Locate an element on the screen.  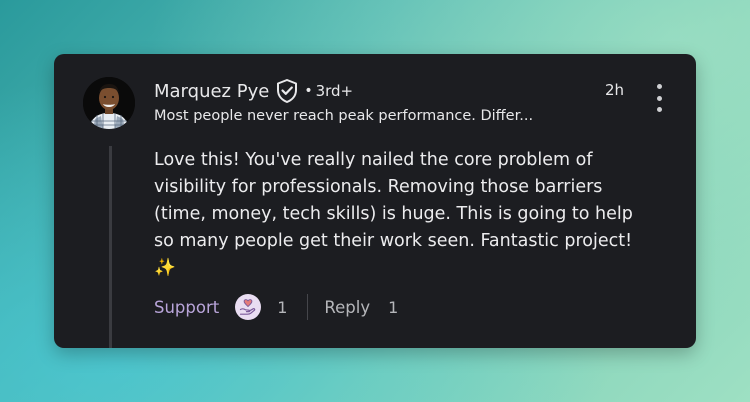
author-name: Marquez Pye is located at coordinates (211, 91).